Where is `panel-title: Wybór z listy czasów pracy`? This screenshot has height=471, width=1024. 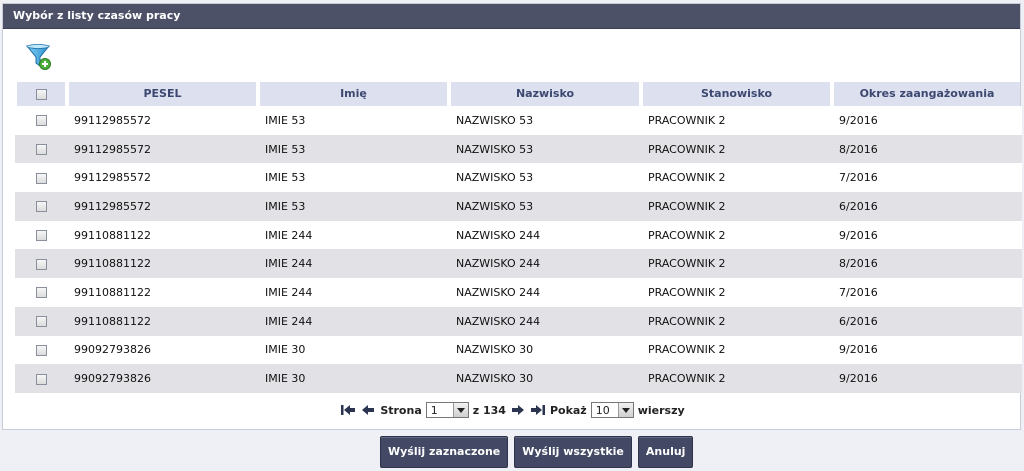 panel-title: Wybór z listy czasów pracy is located at coordinates (511, 16).